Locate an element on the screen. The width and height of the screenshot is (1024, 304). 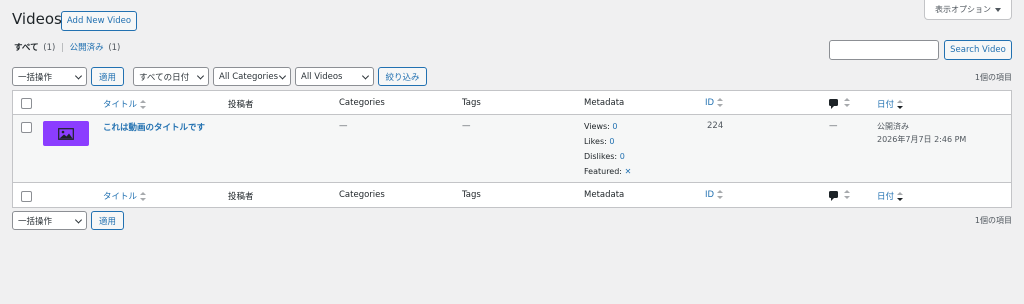
column-tags-footer: Tags is located at coordinates (471, 195).